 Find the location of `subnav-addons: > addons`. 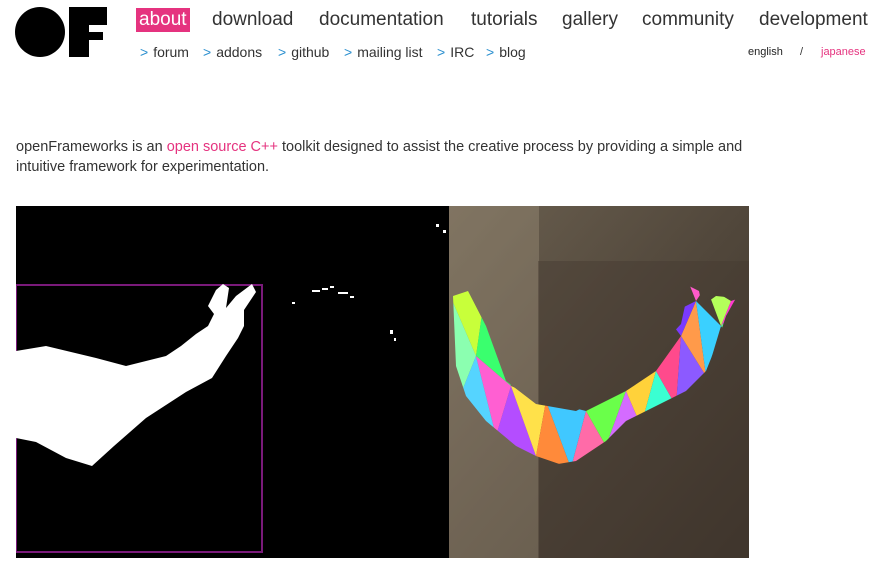

subnav-addons: > addons is located at coordinates (232, 52).